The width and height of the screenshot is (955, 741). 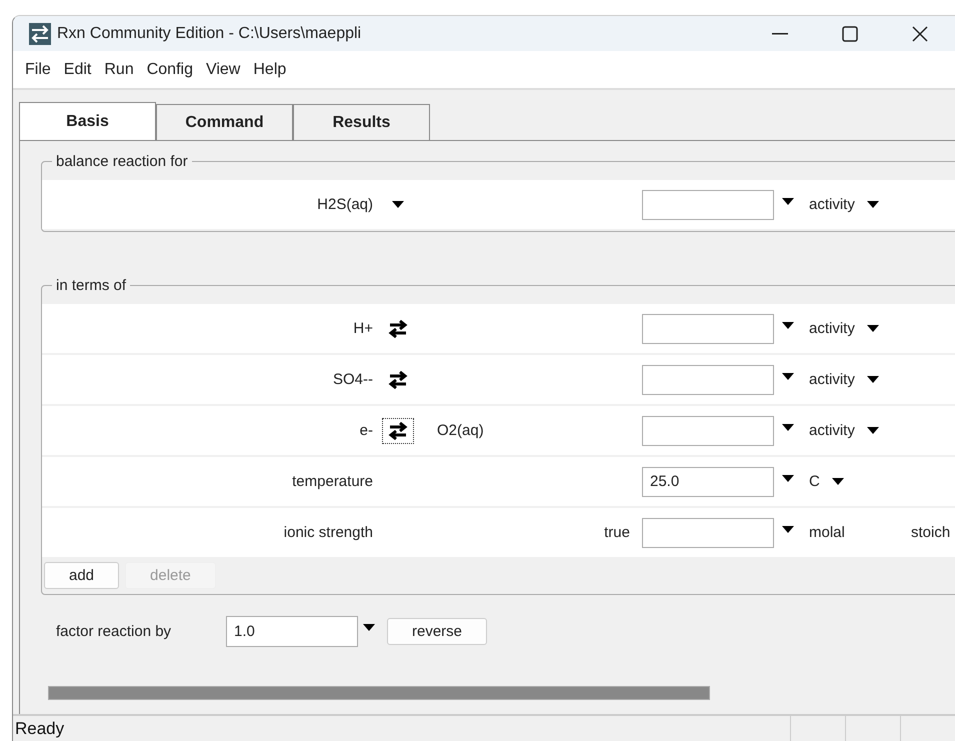 What do you see at coordinates (617, 532) in the screenshot?
I see `qualifier-label: true` at bounding box center [617, 532].